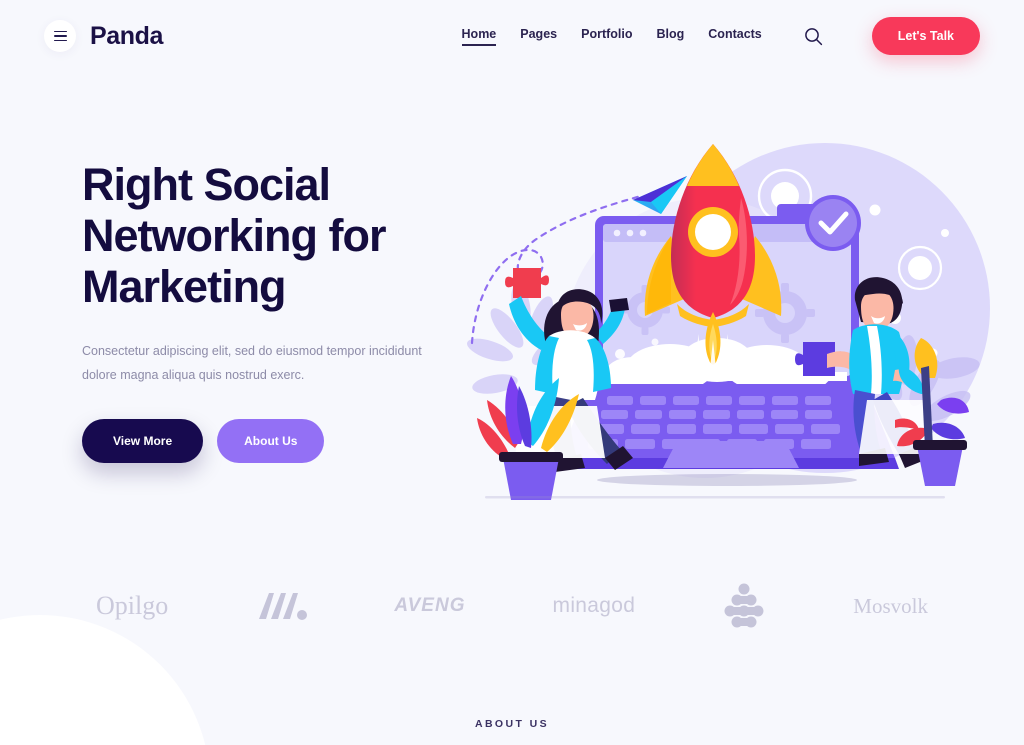 This screenshot has width=1024, height=745. I want to click on hamburger-icon, so click(60, 36).